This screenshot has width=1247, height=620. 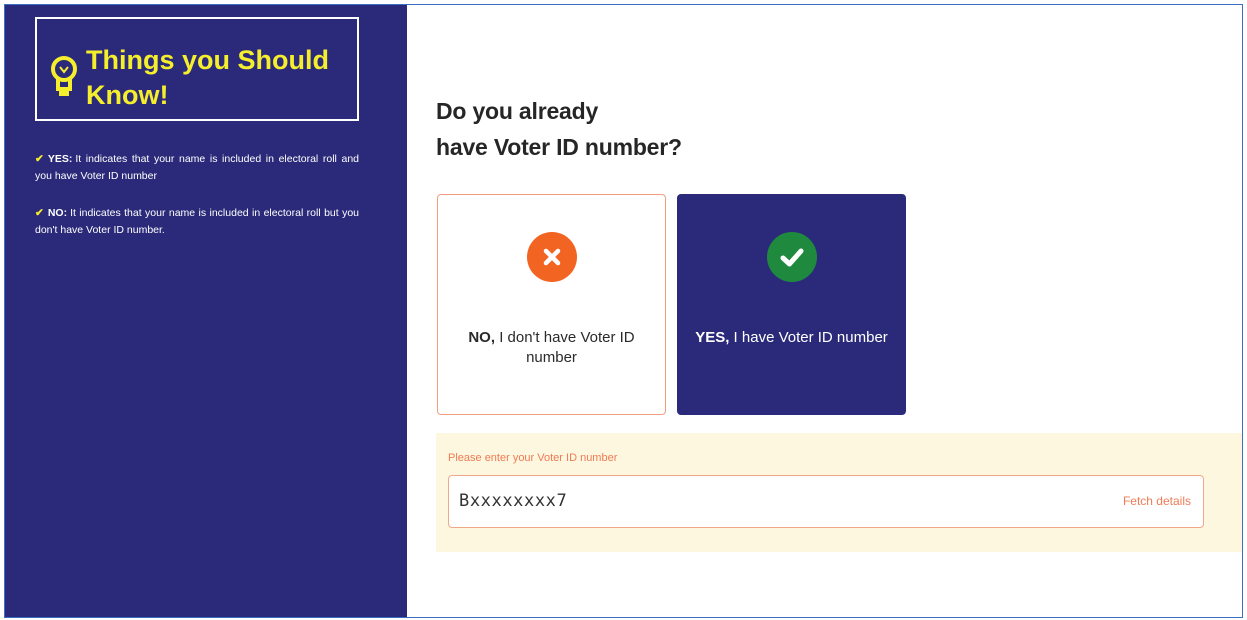 I want to click on tip-key: YES:, so click(x=60, y=159).